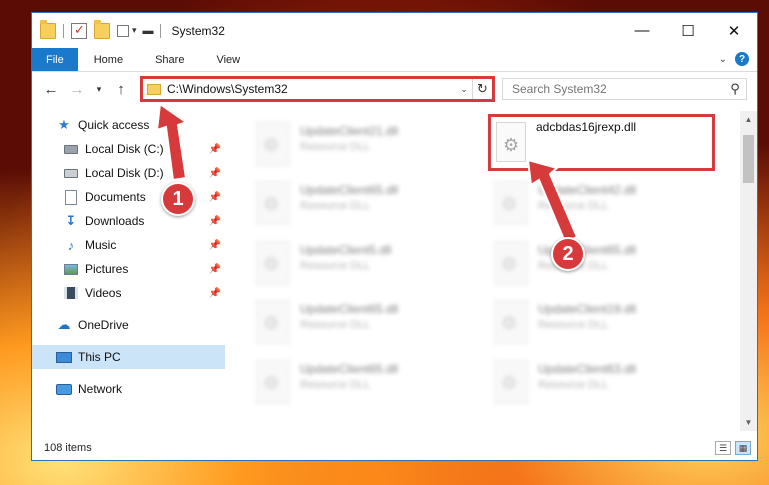 This screenshot has height=485, width=769. What do you see at coordinates (743, 448) in the screenshot?
I see `large-icons-view-icon: ▦` at bounding box center [743, 448].